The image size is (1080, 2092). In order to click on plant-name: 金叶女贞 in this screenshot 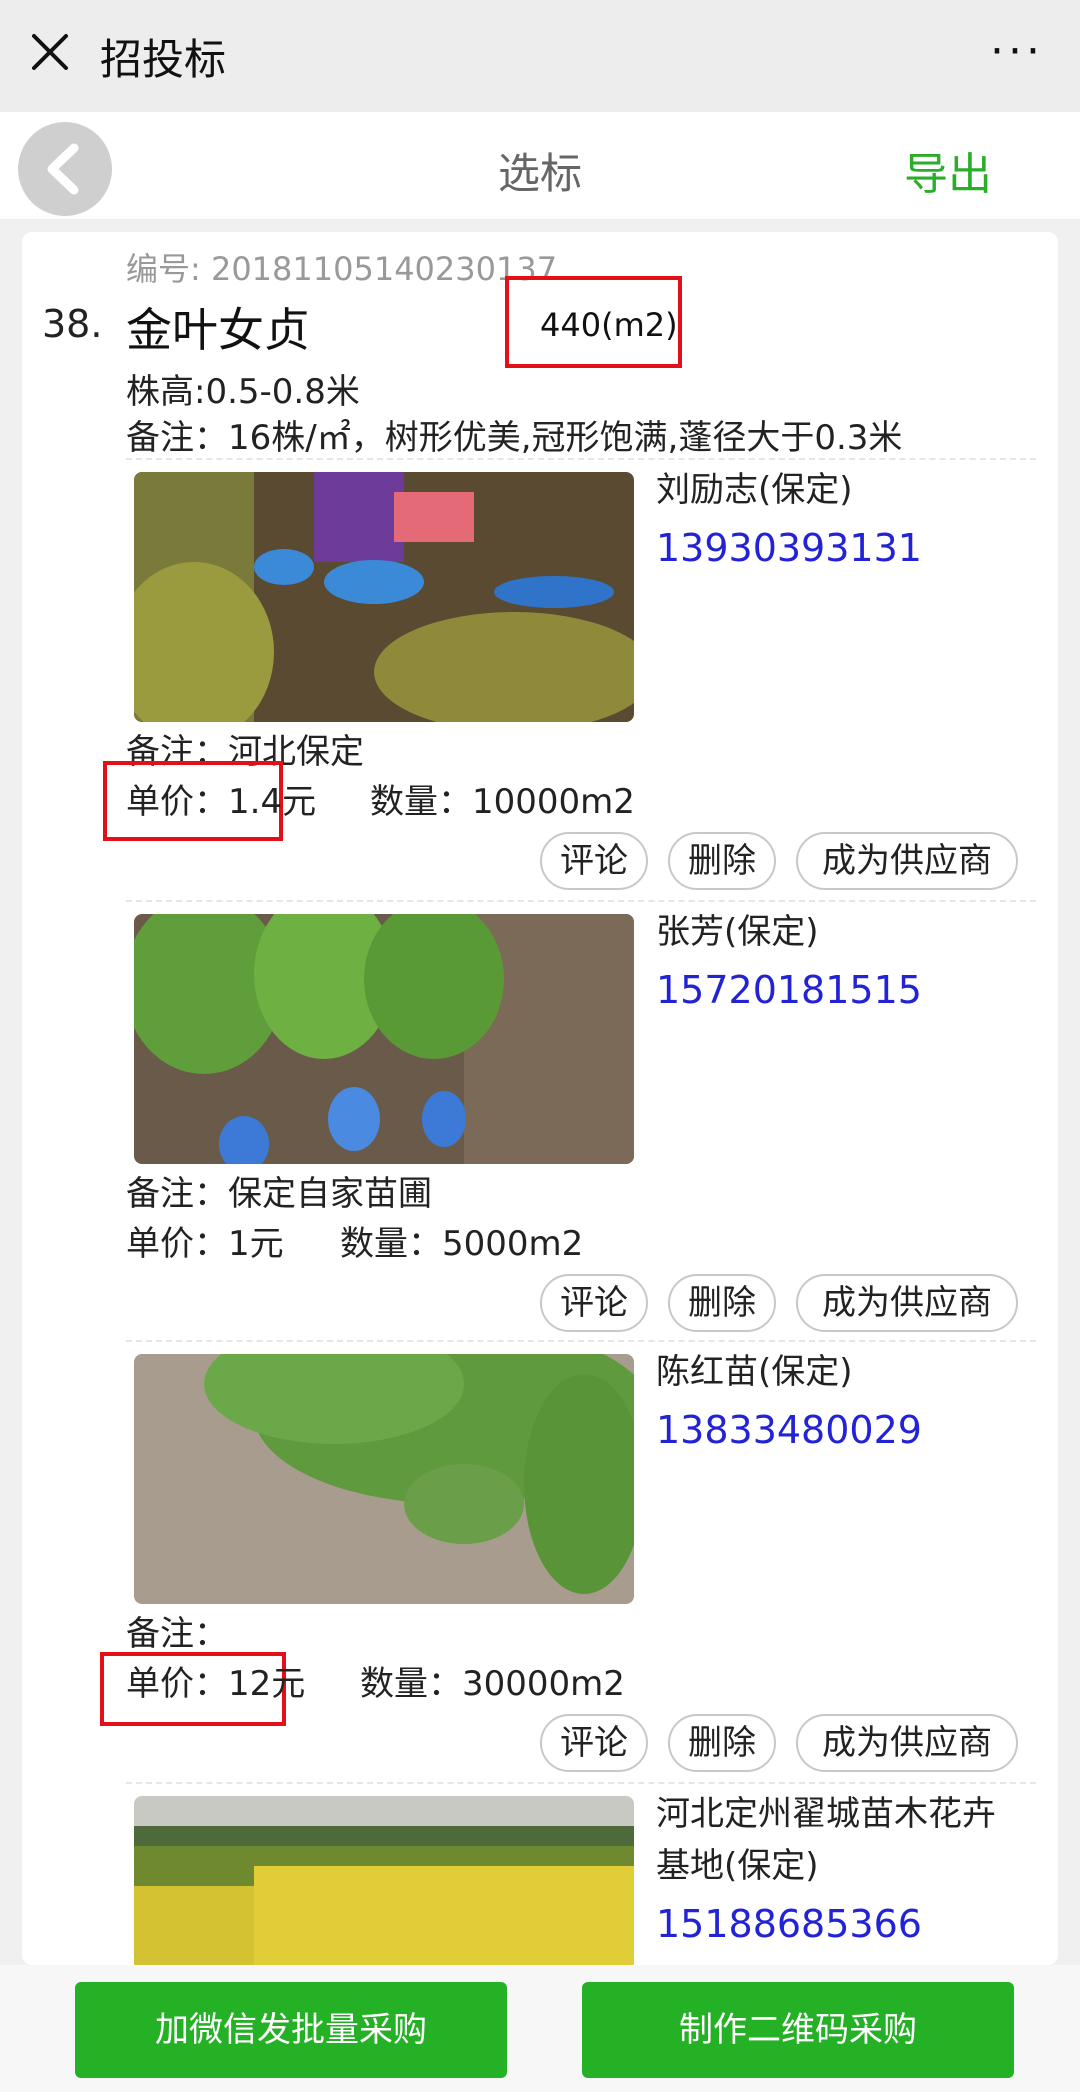, I will do `click(218, 330)`.